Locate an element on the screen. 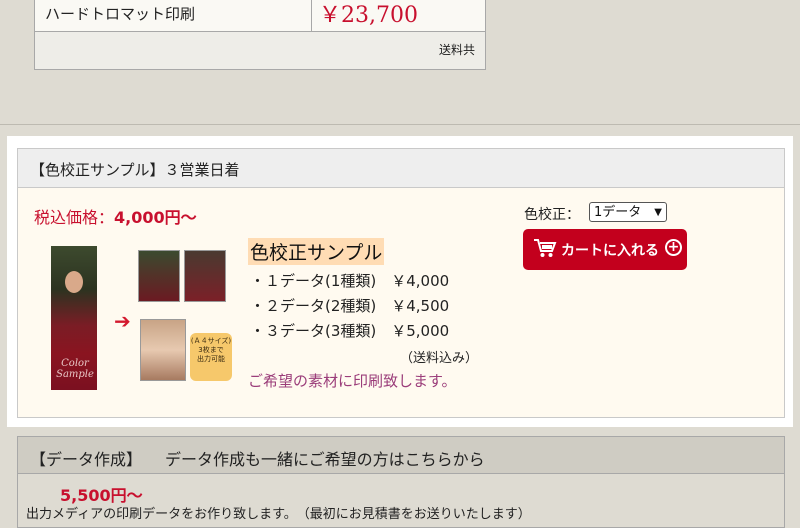  product-name: 色校正サンプル is located at coordinates (316, 251).